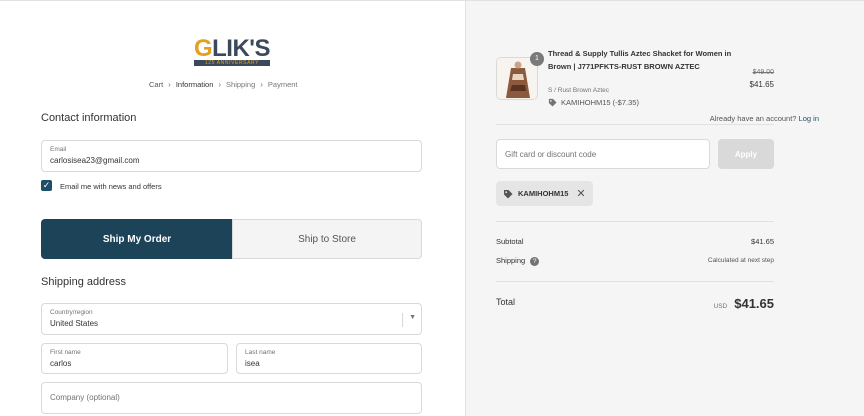 This screenshot has height=416, width=864. I want to click on breadcrumb: Cart › Information › Shipping › Payment, so click(223, 84).